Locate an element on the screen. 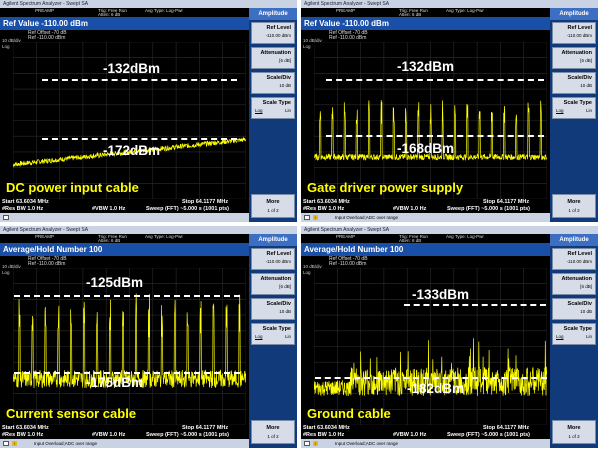  spectrum-plot is located at coordinates (129, 346).